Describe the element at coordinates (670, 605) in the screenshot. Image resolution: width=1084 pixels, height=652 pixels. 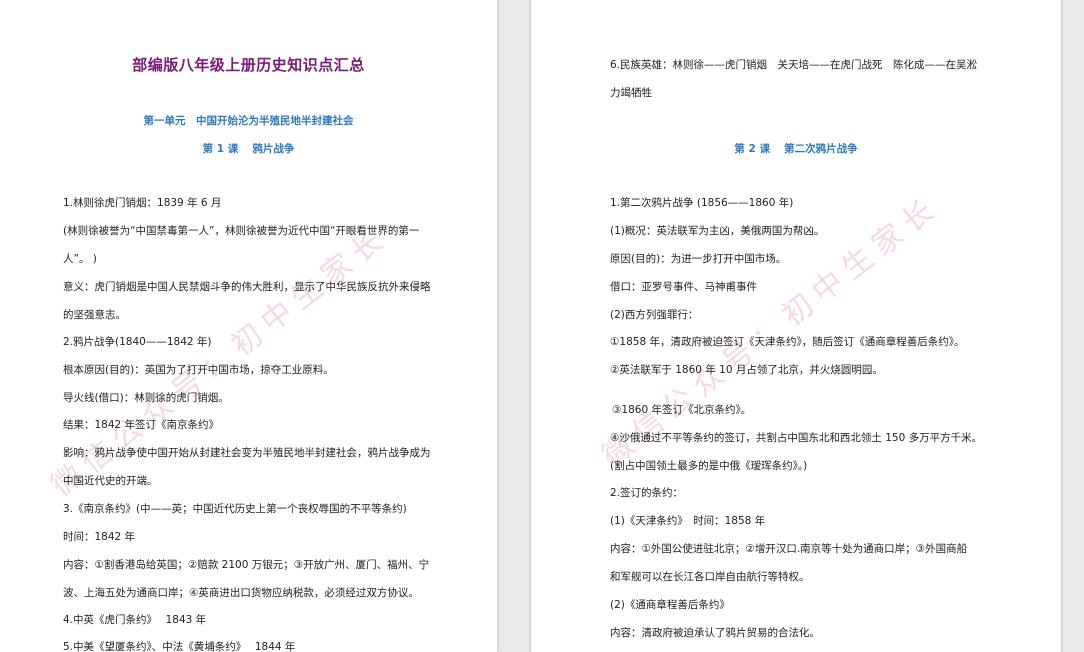
I see `text-line: (2)《通商章程善后条约》` at that location.